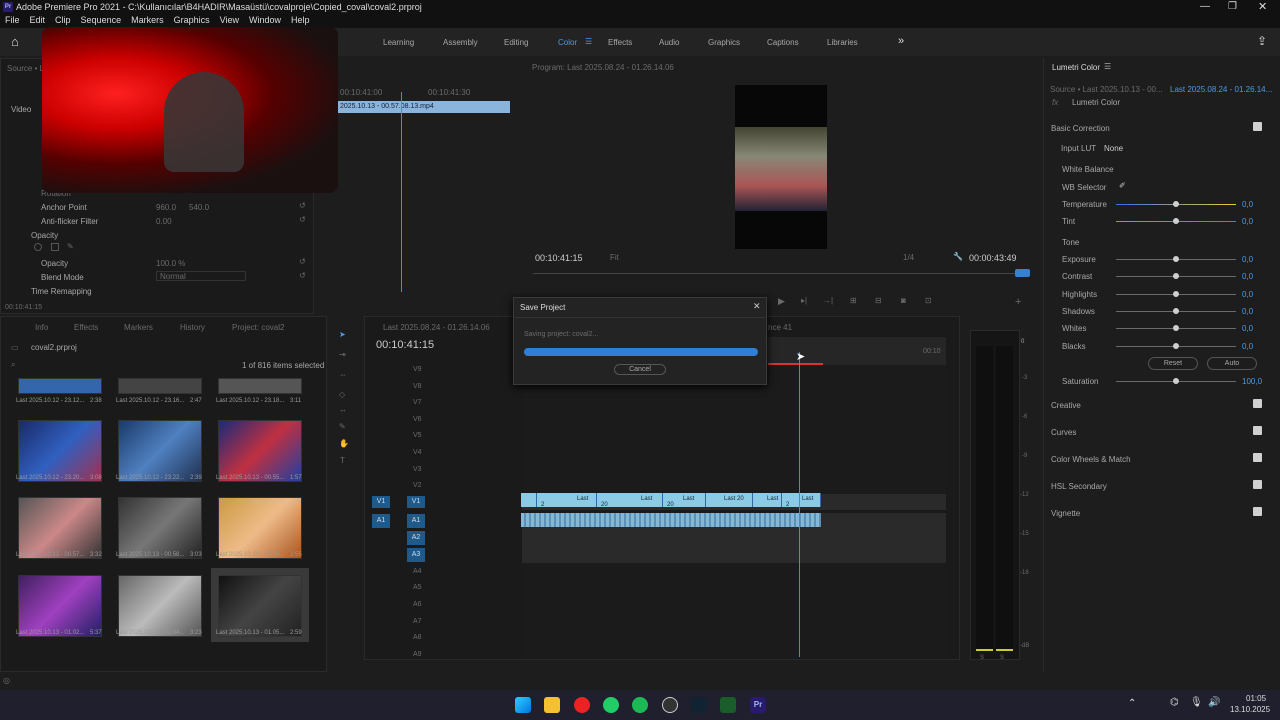 This screenshot has height=720, width=1280. Describe the element at coordinates (671, 520) in the screenshot. I see `audio-clip` at that location.